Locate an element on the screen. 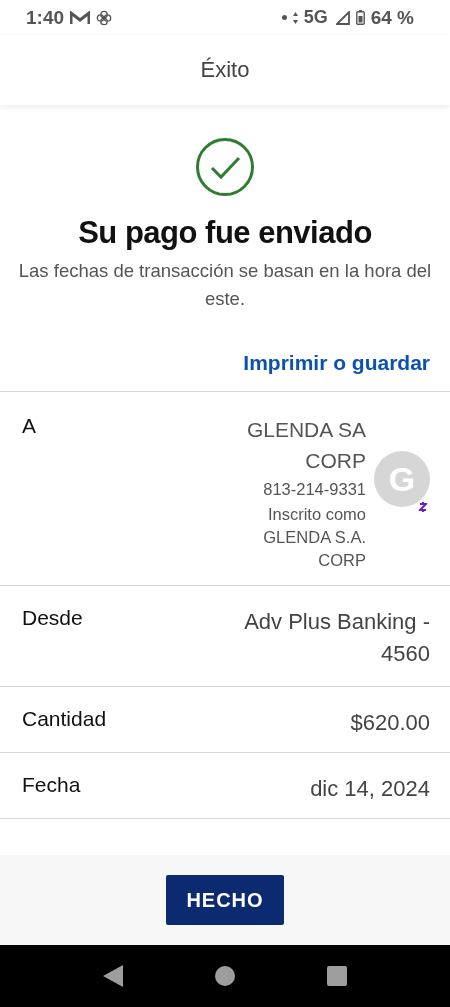  checkmark-icon is located at coordinates (225, 167).